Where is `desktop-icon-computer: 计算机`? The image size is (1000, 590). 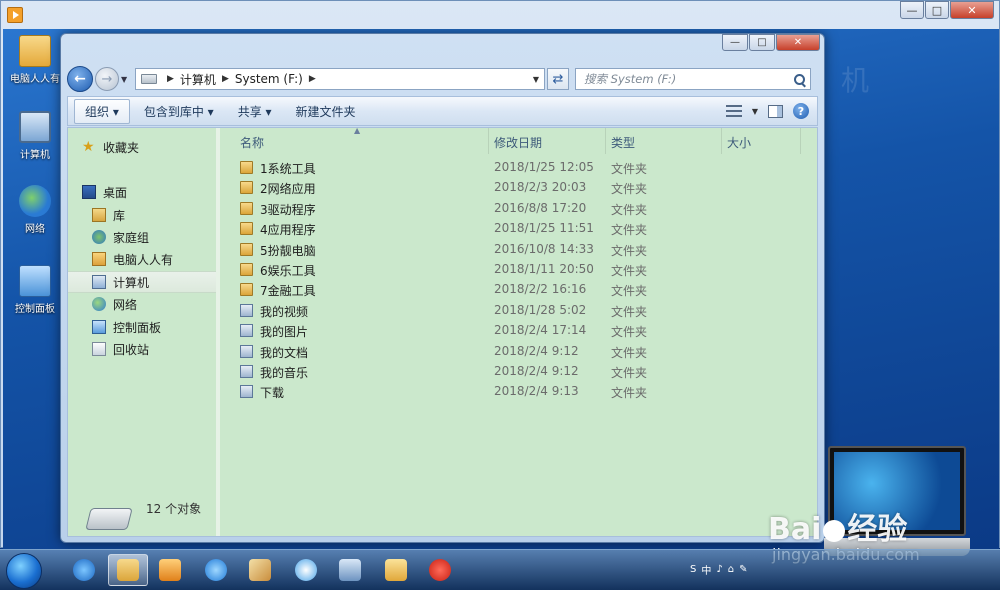 desktop-icon-computer: 计算机 is located at coordinates (35, 136).